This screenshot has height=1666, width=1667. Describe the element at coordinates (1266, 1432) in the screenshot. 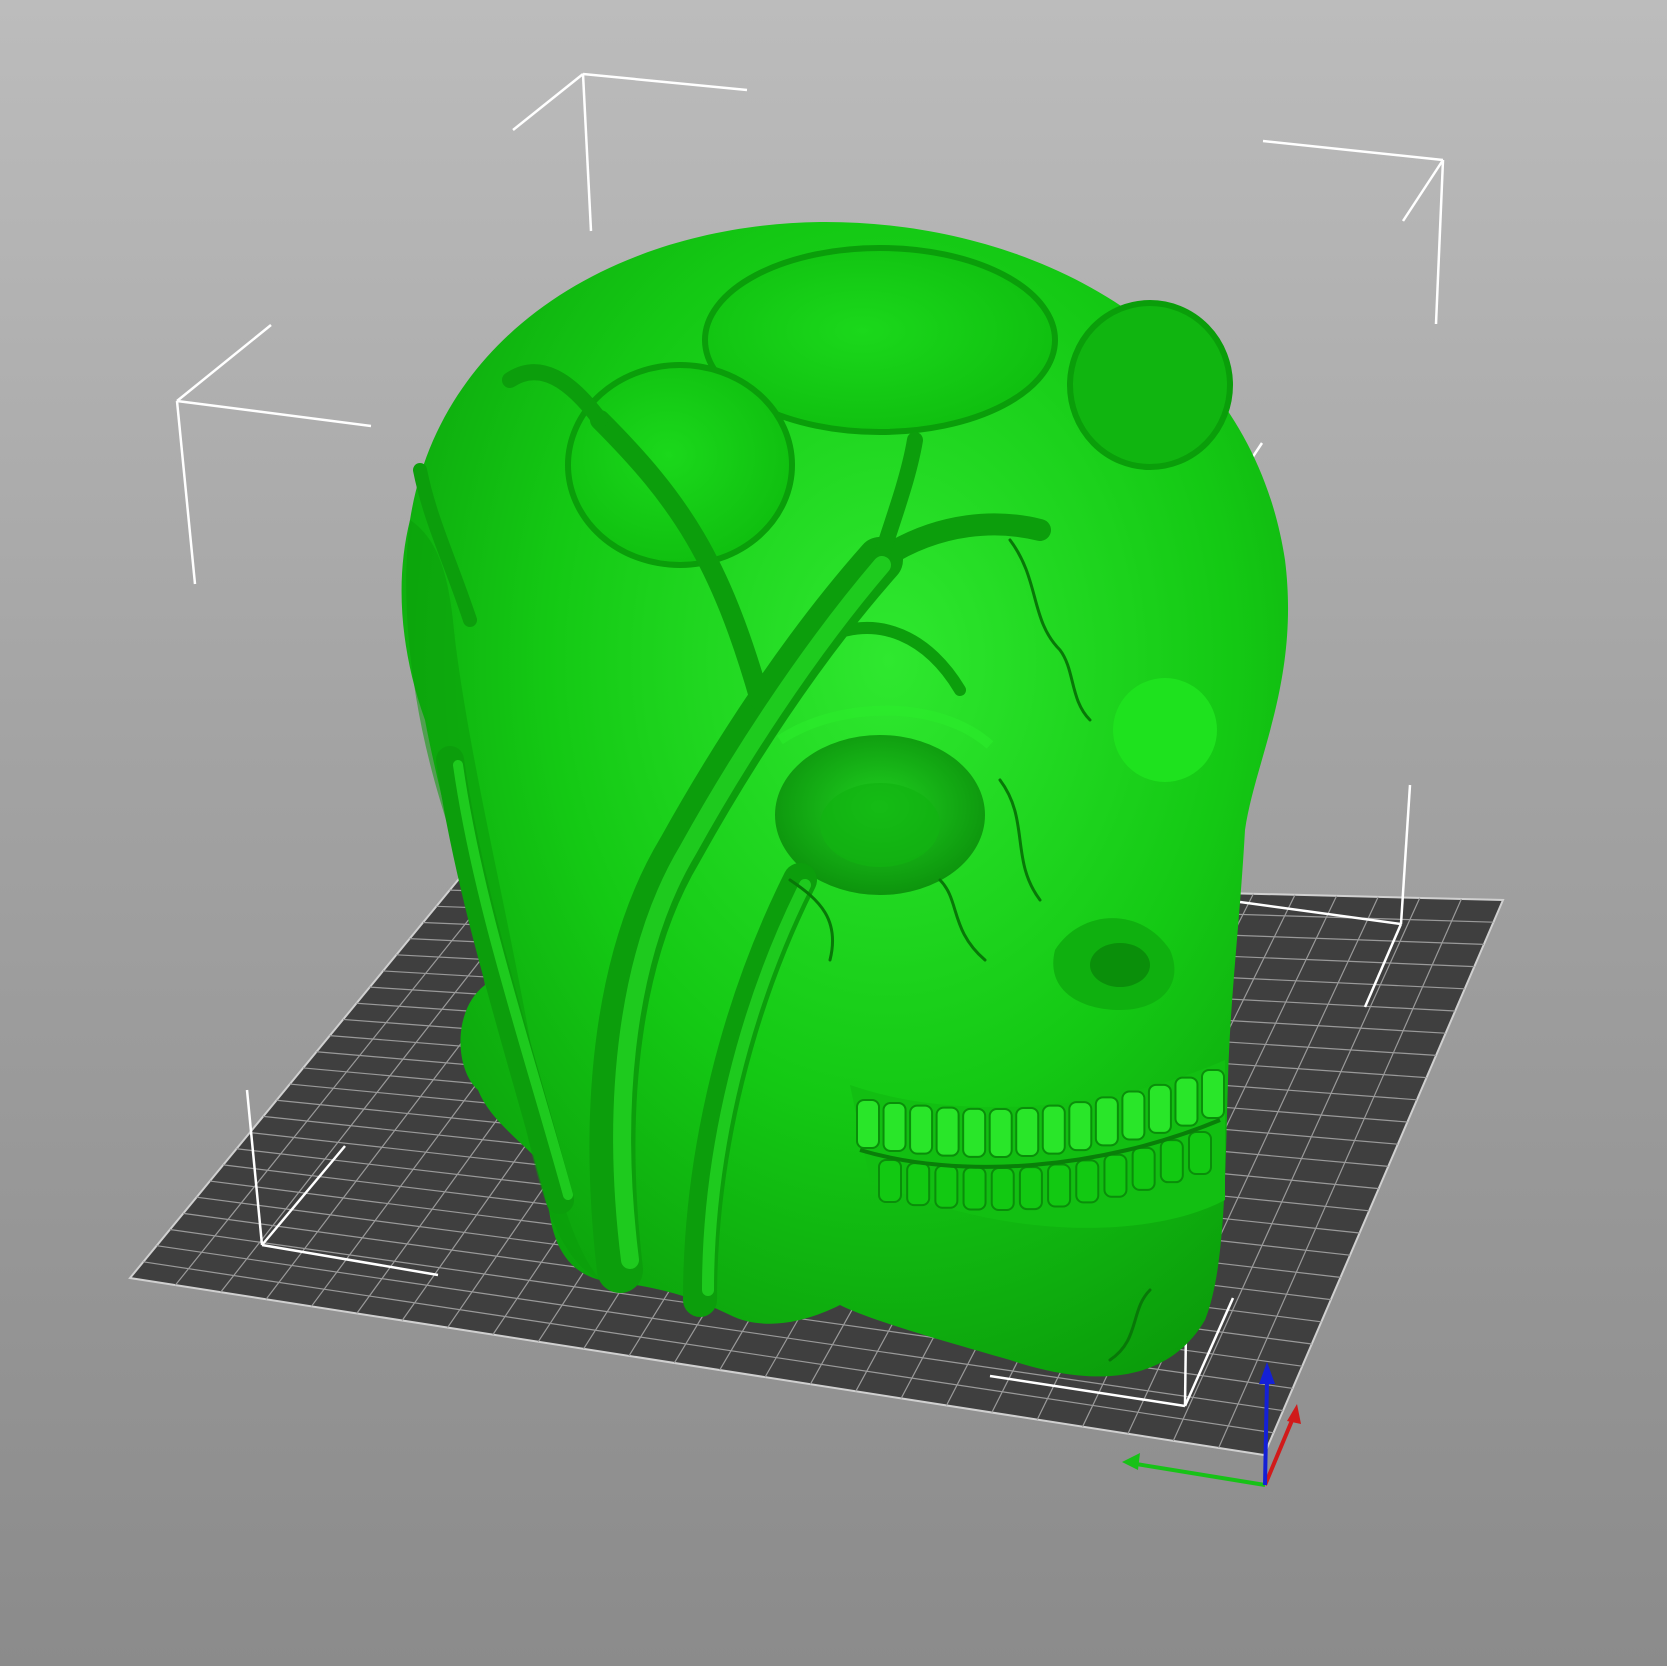

I see `axis-z` at that location.